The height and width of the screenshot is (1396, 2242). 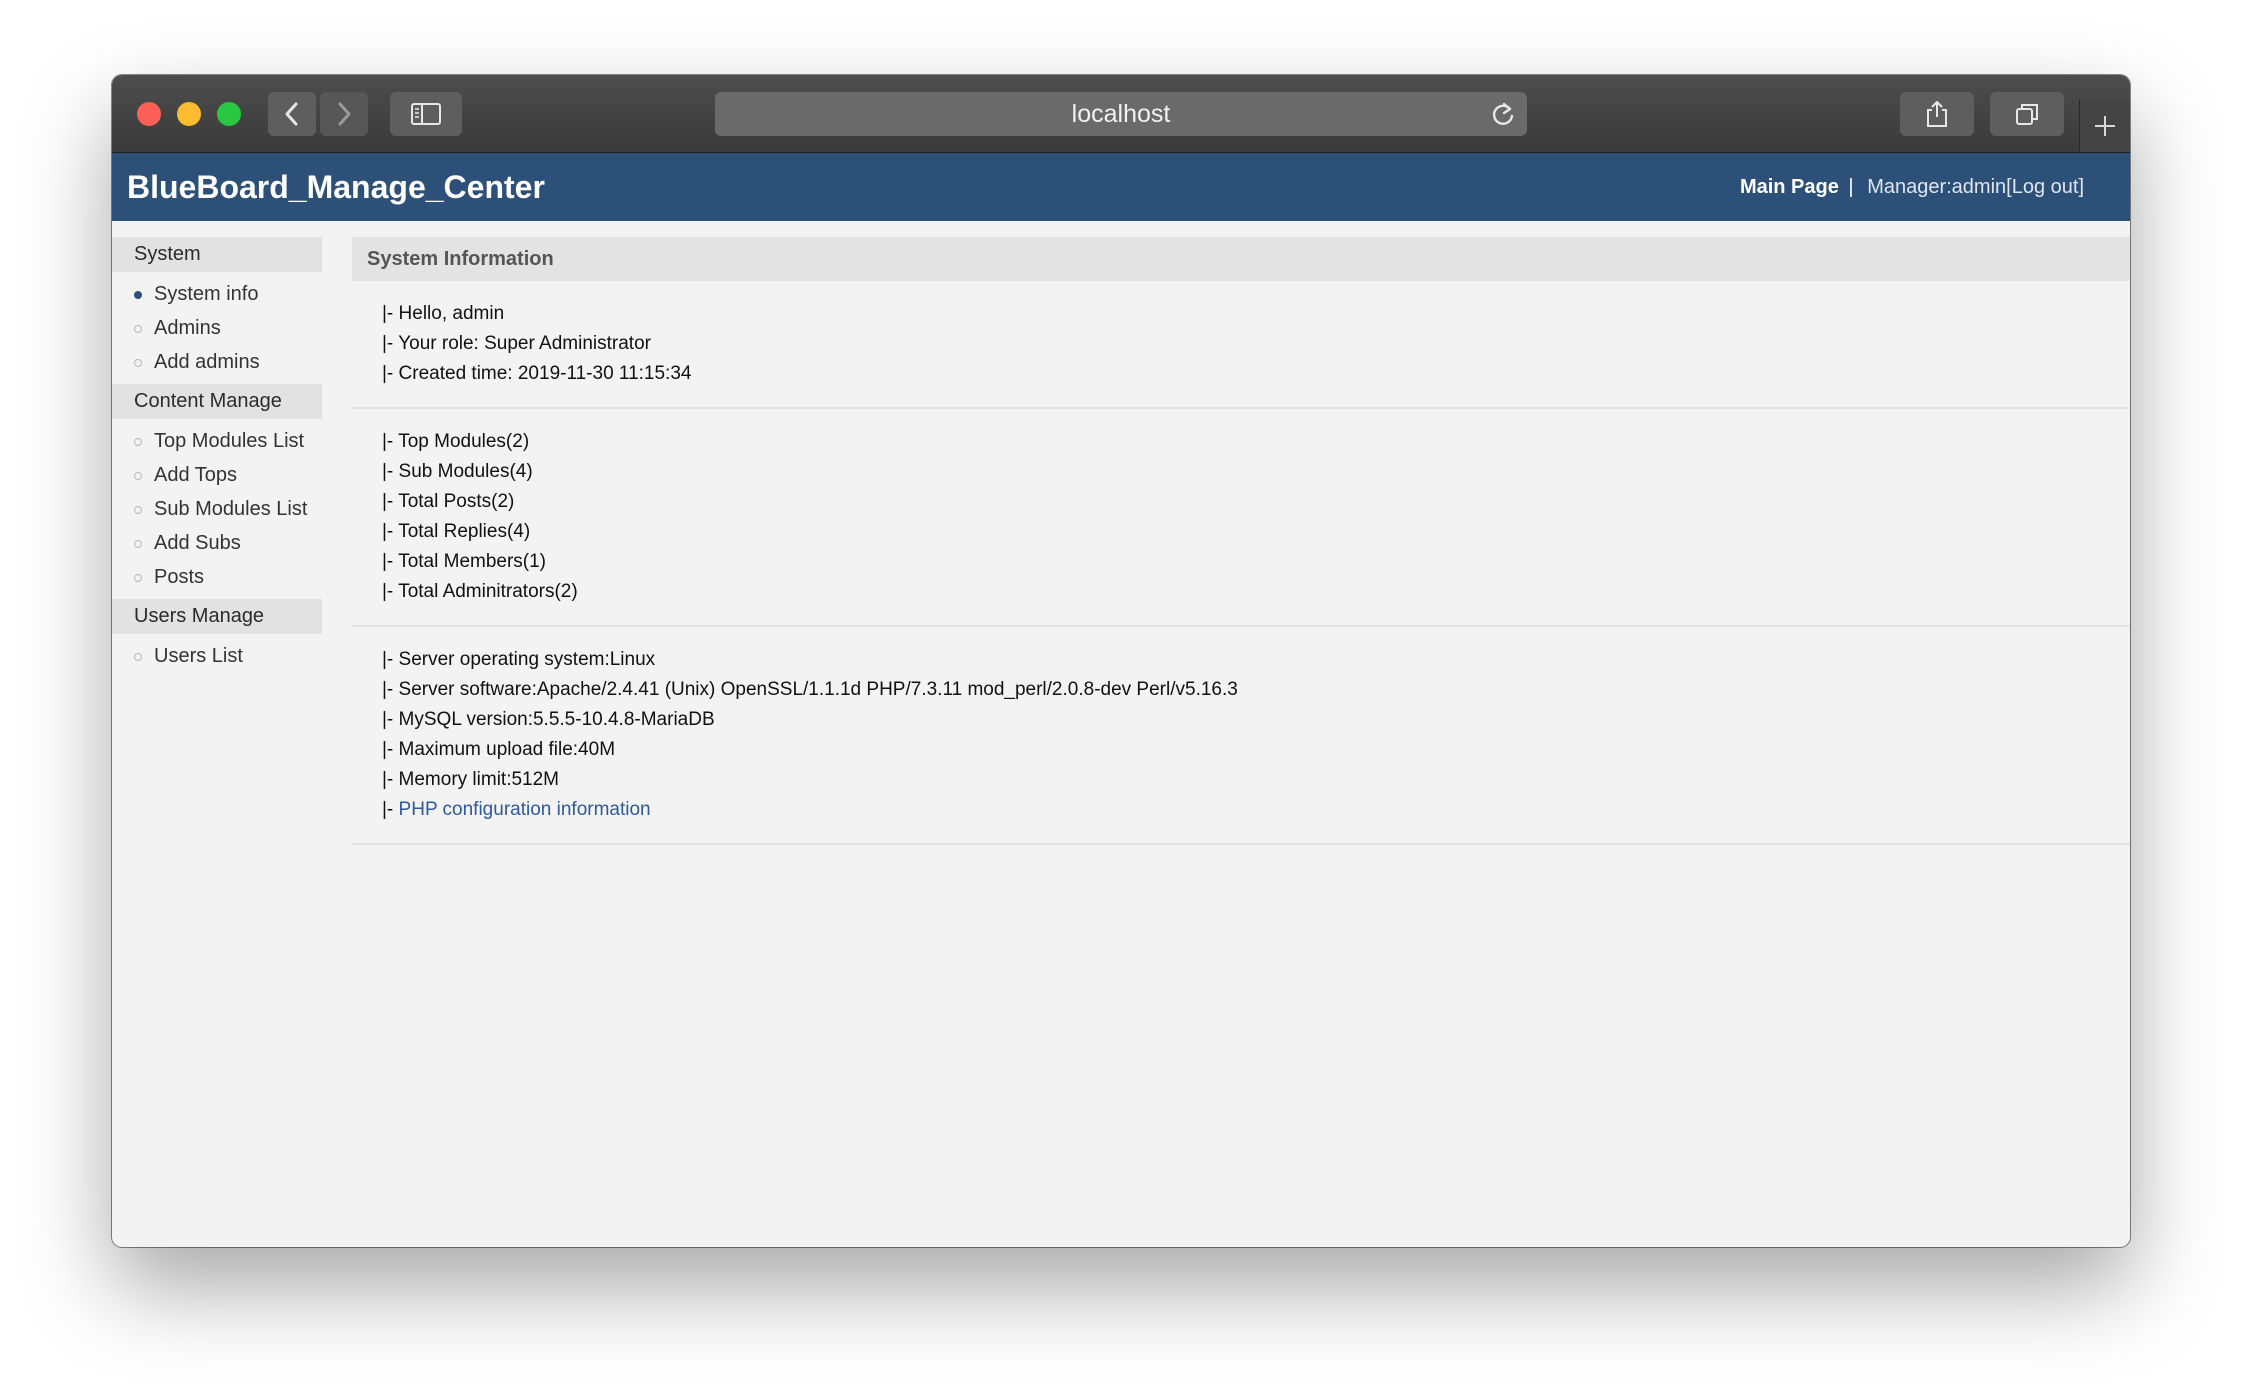 I want to click on browser-toolbar: localhost, so click(x=1121, y=114).